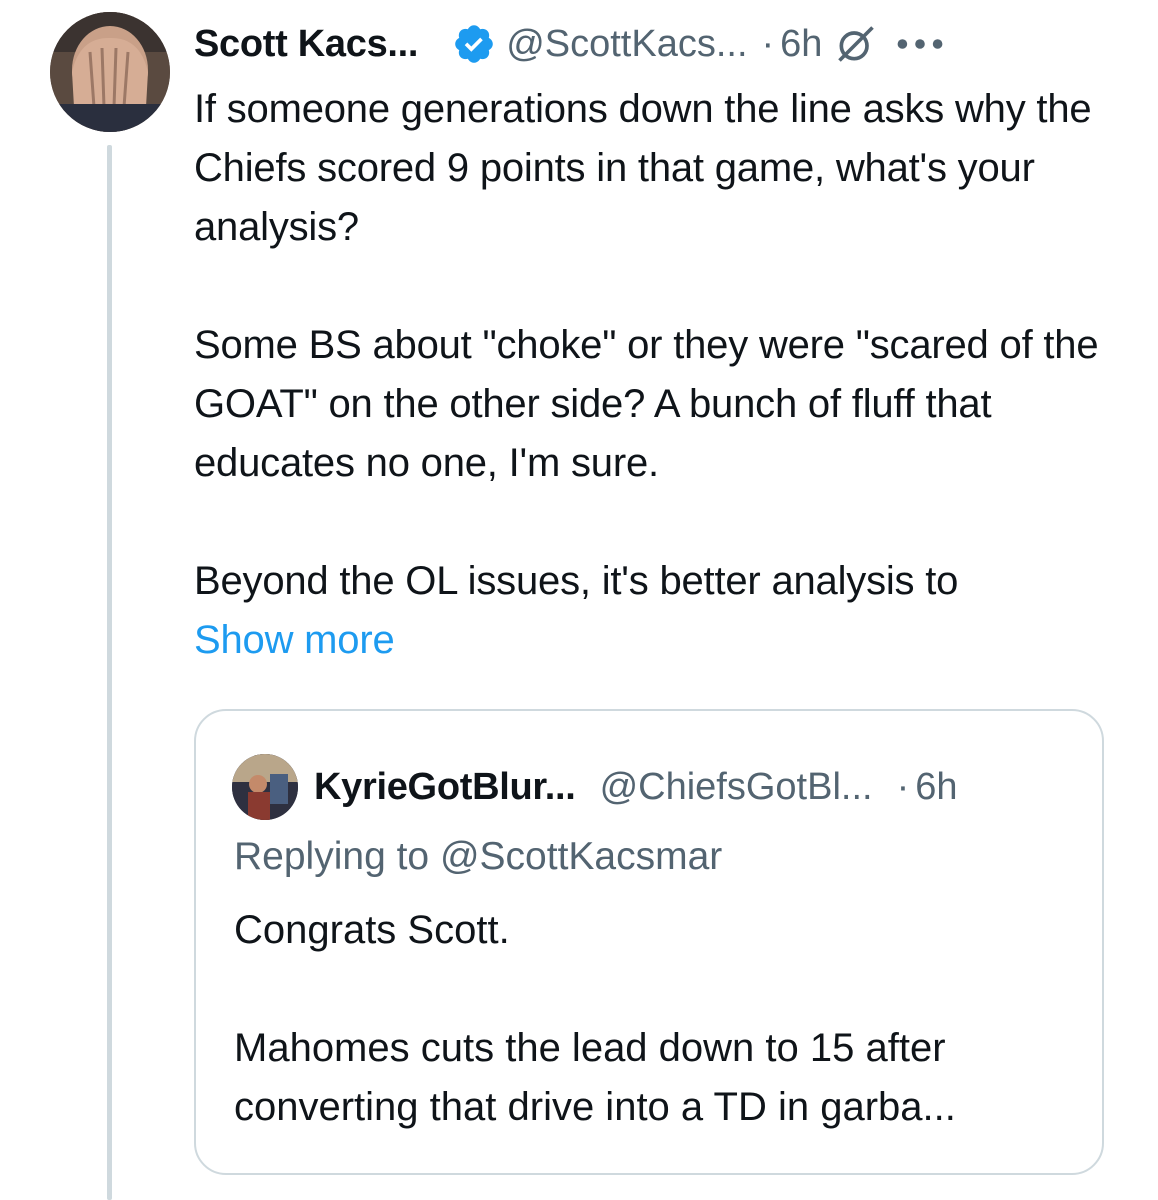  Describe the element at coordinates (856, 44) in the screenshot. I see `grok-icon` at that location.